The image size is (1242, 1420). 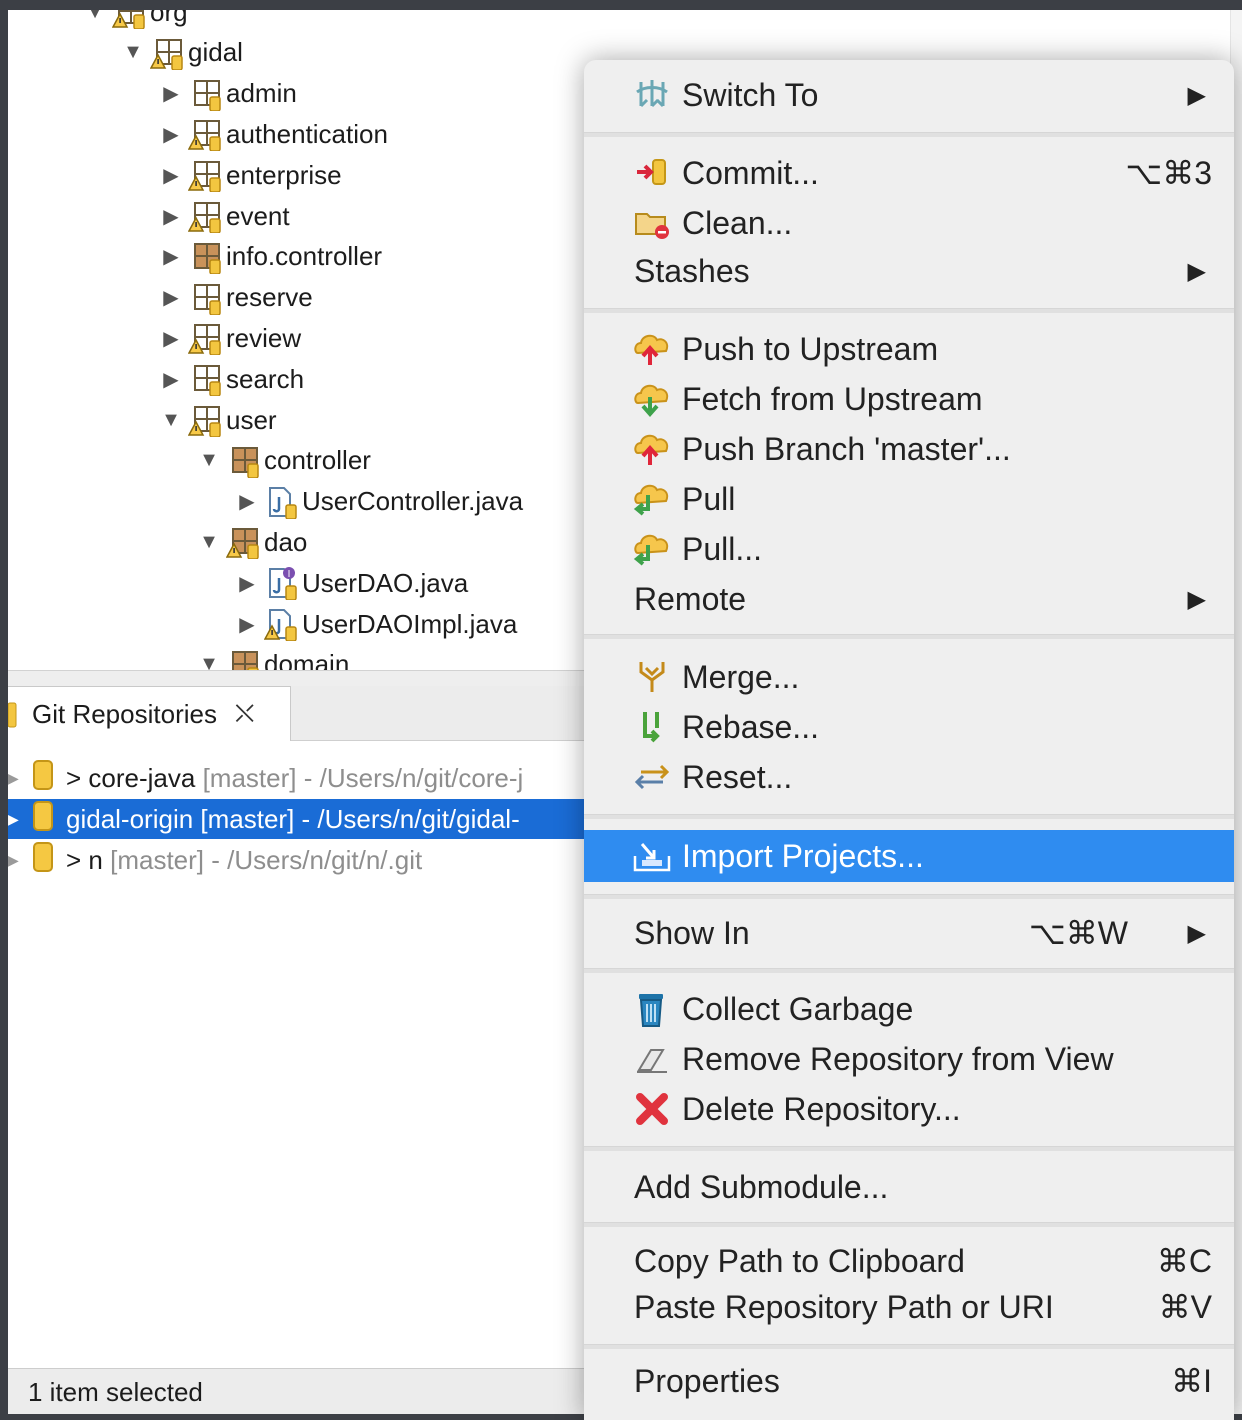 What do you see at coordinates (249, 175) in the screenshot?
I see `tree-item: ▶ enterprise` at bounding box center [249, 175].